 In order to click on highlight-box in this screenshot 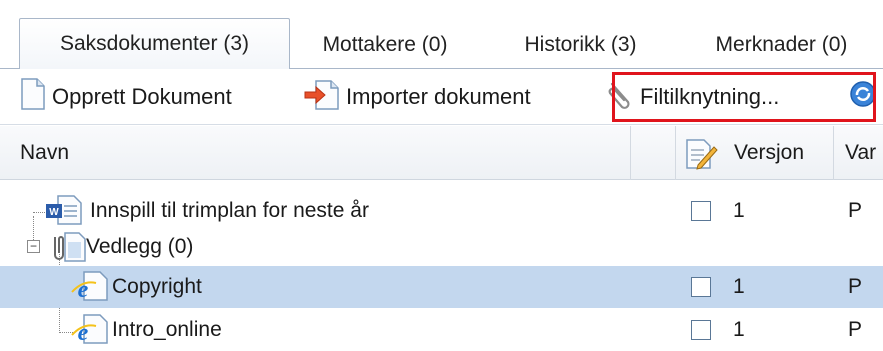, I will do `click(744, 97)`.